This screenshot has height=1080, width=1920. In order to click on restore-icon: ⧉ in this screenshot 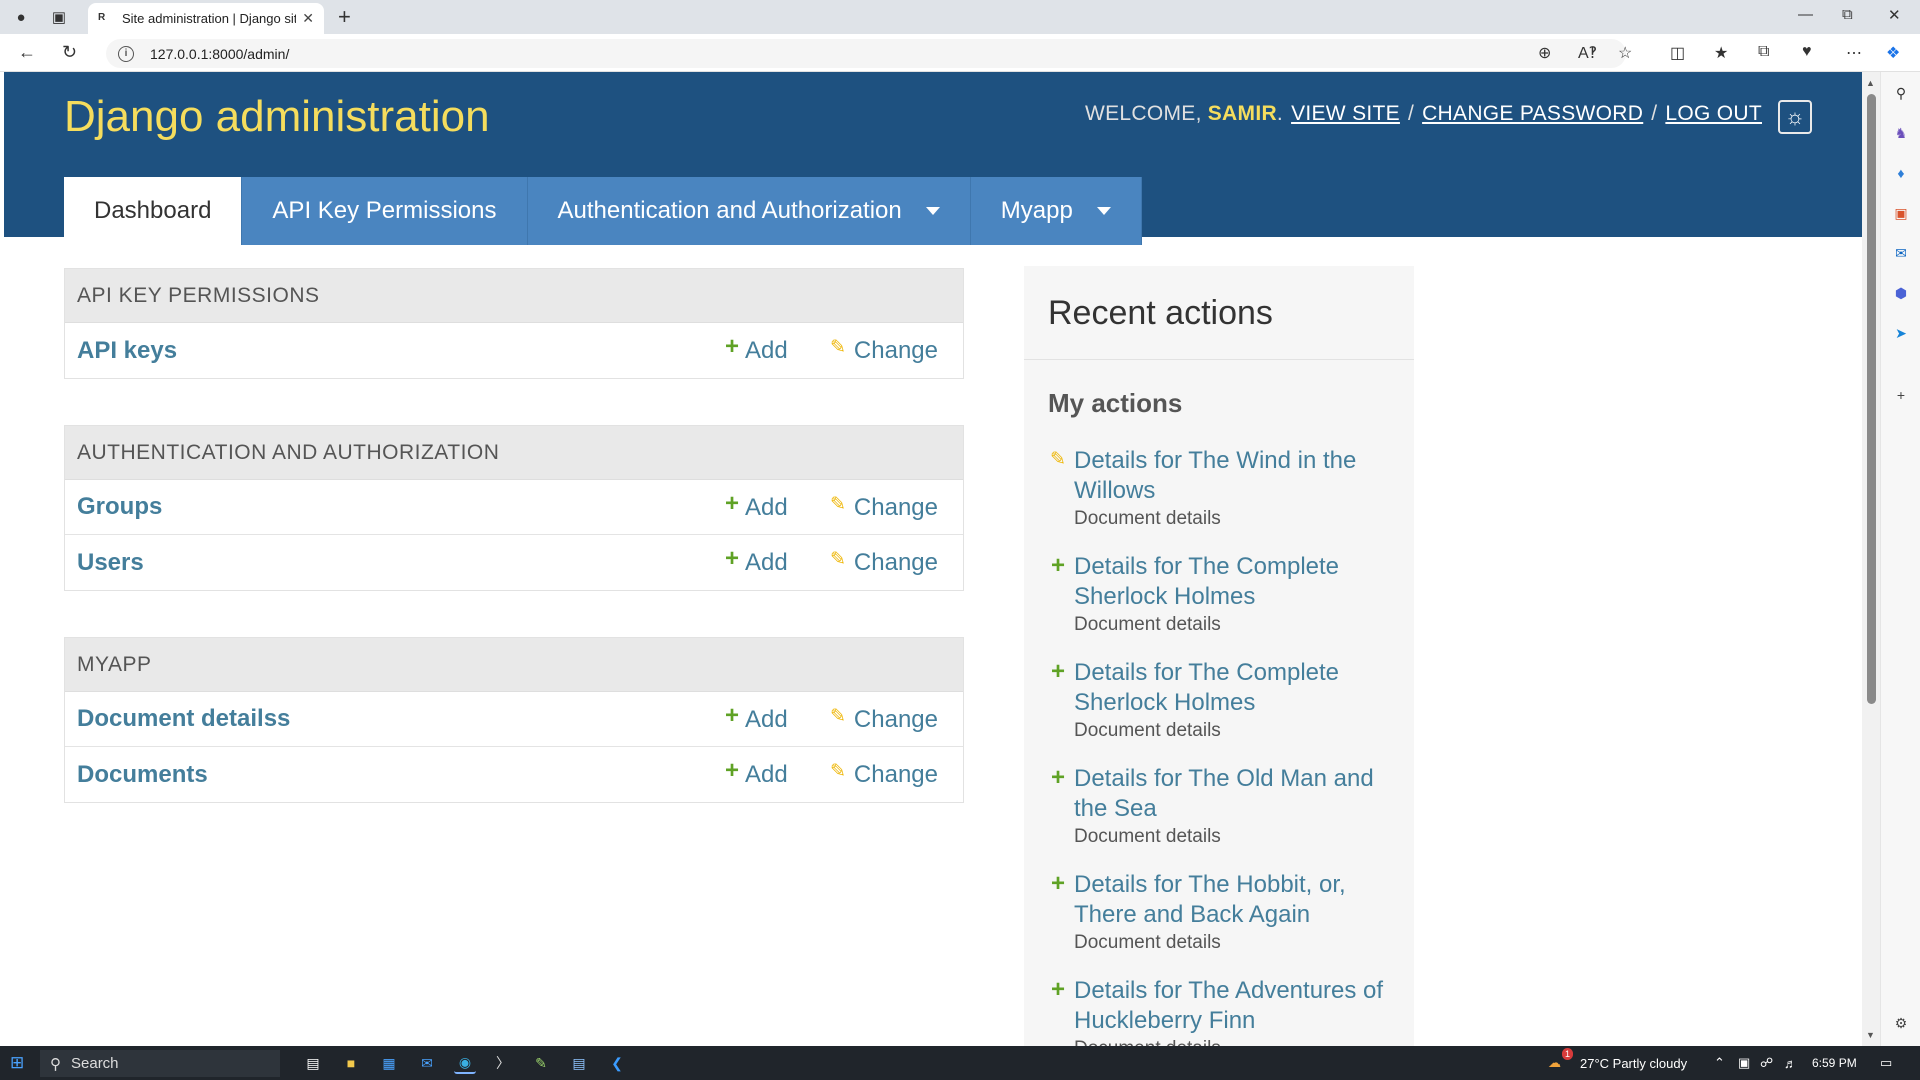, I will do `click(1847, 14)`.